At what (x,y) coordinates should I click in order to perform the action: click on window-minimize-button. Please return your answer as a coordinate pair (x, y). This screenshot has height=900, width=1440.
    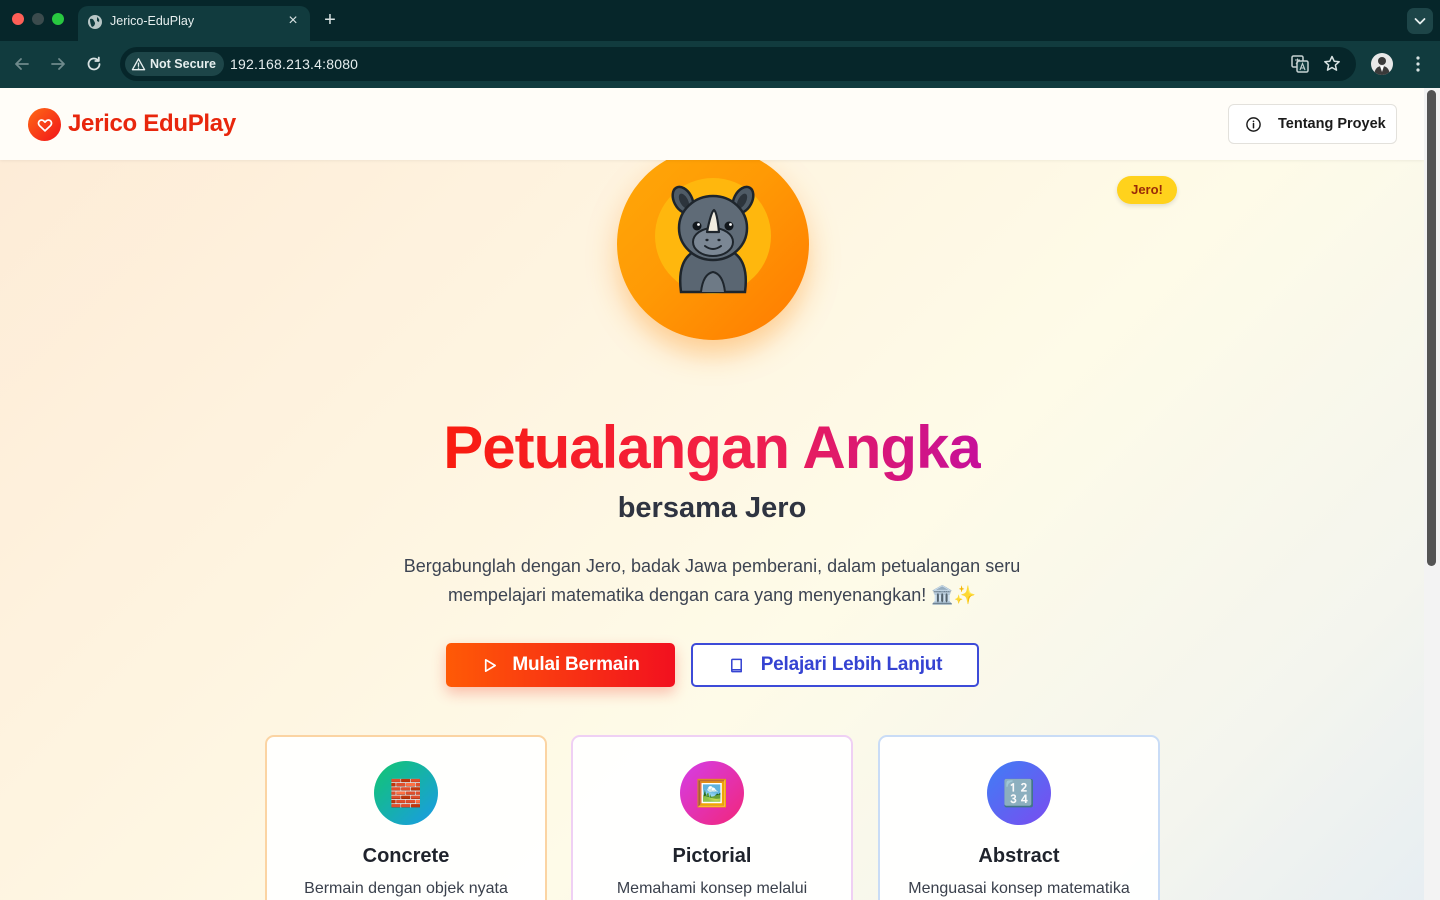
    Looking at the image, I should click on (38, 19).